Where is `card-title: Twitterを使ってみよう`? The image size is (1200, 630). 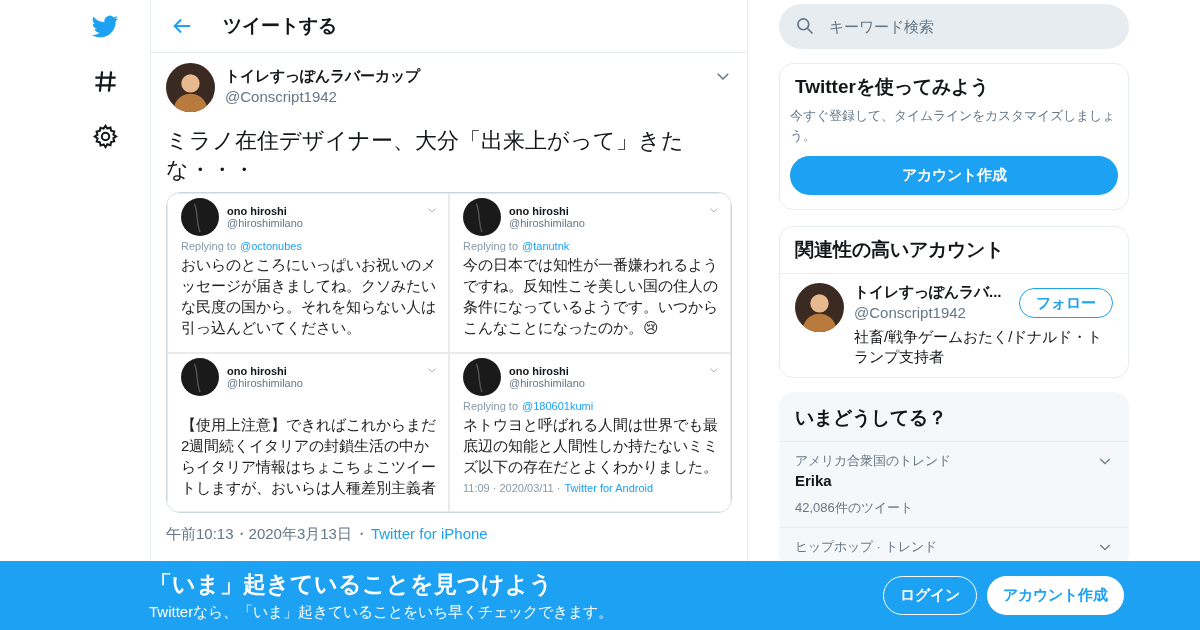 card-title: Twitterを使ってみよう is located at coordinates (892, 87).